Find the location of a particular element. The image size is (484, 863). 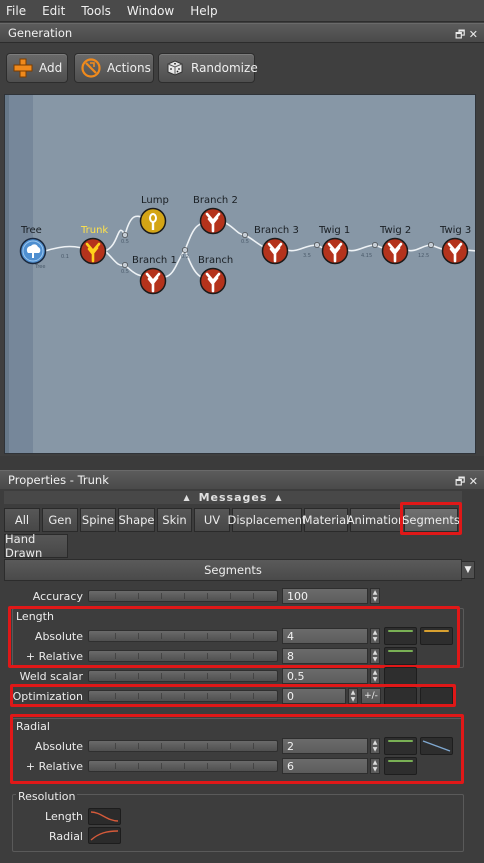

radial-absolute-slider is located at coordinates (183, 746).